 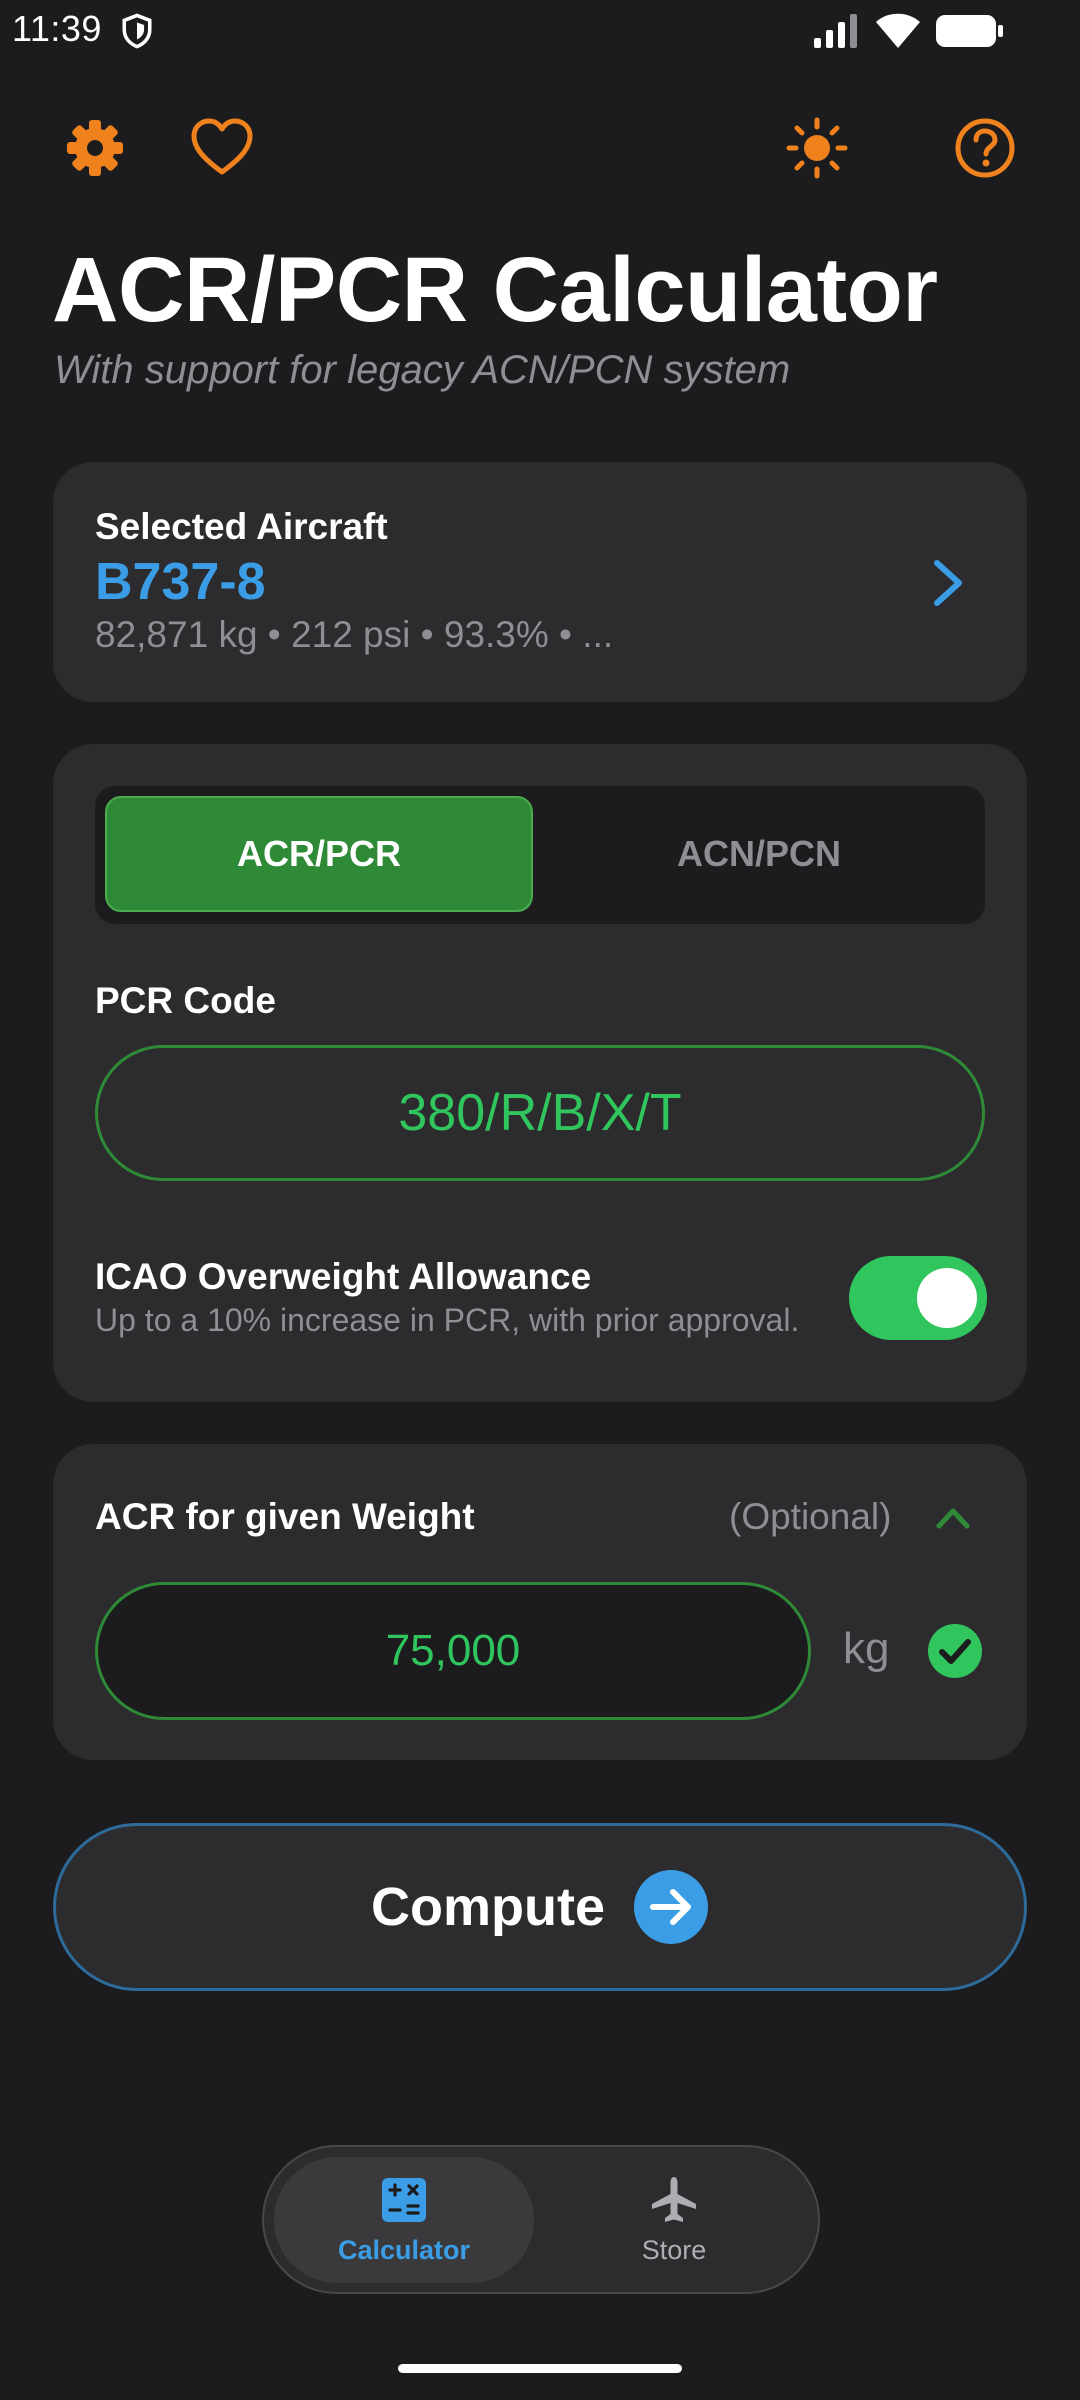 I want to click on nav-label-store: Store, so click(x=674, y=2249).